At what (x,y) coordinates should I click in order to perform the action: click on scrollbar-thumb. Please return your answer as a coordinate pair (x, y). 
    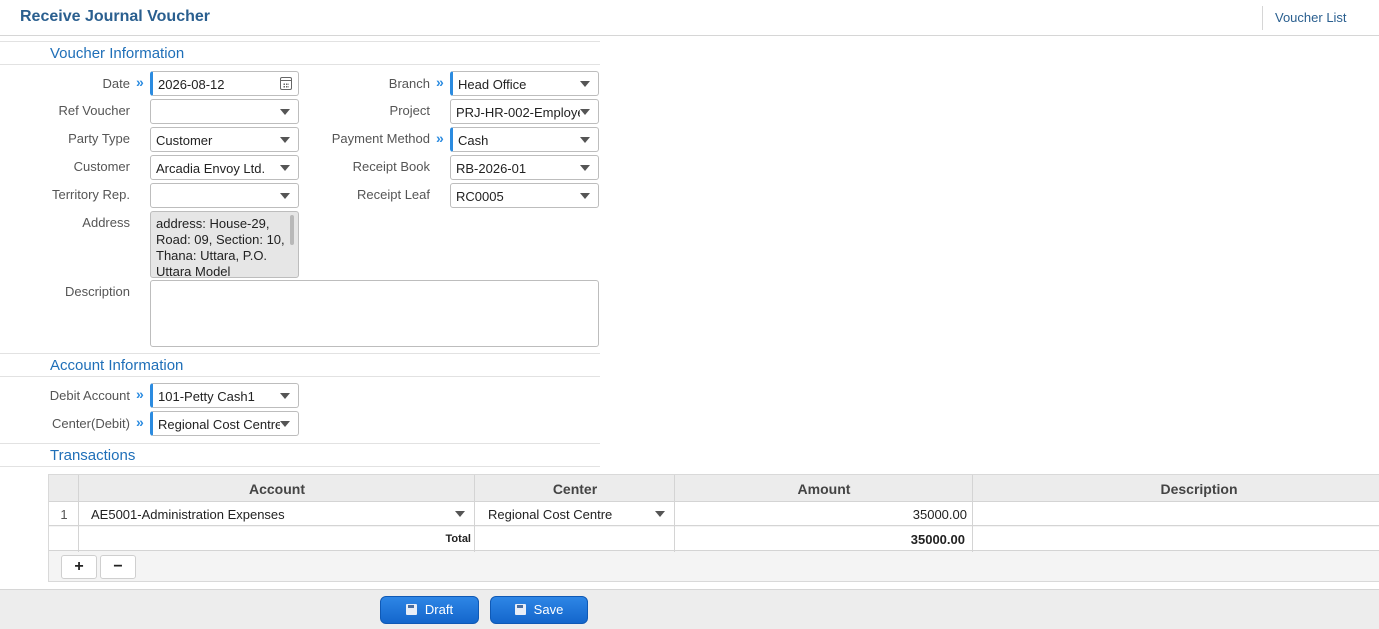
    Looking at the image, I should click on (292, 230).